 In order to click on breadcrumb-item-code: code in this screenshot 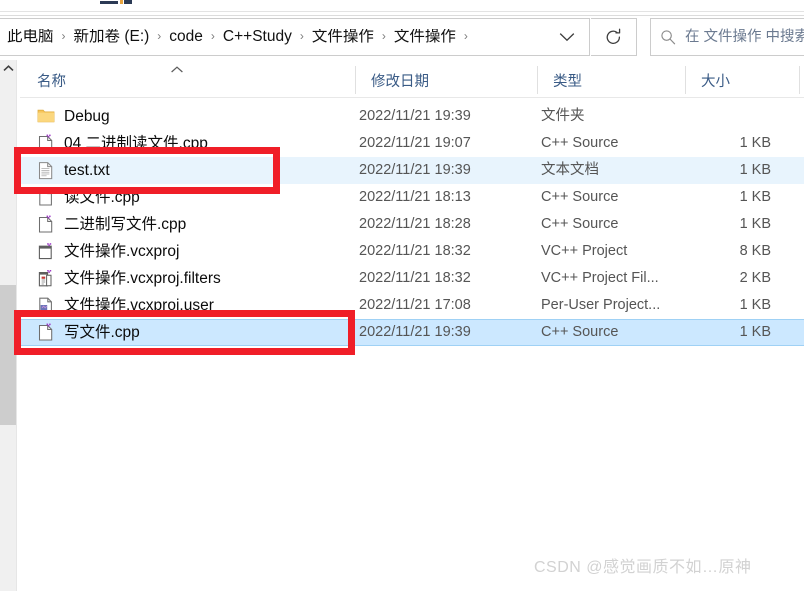, I will do `click(186, 37)`.